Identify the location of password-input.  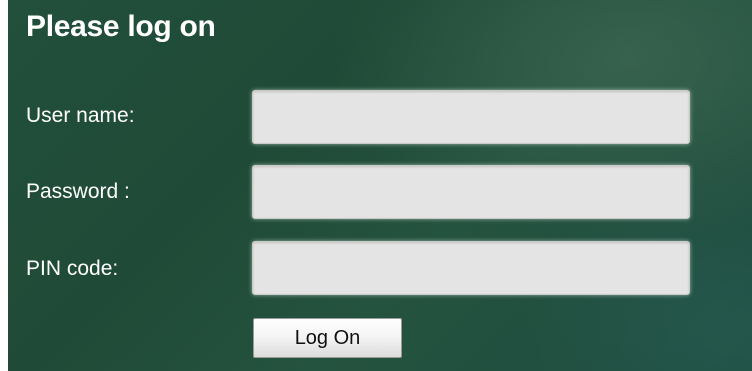
(471, 192).